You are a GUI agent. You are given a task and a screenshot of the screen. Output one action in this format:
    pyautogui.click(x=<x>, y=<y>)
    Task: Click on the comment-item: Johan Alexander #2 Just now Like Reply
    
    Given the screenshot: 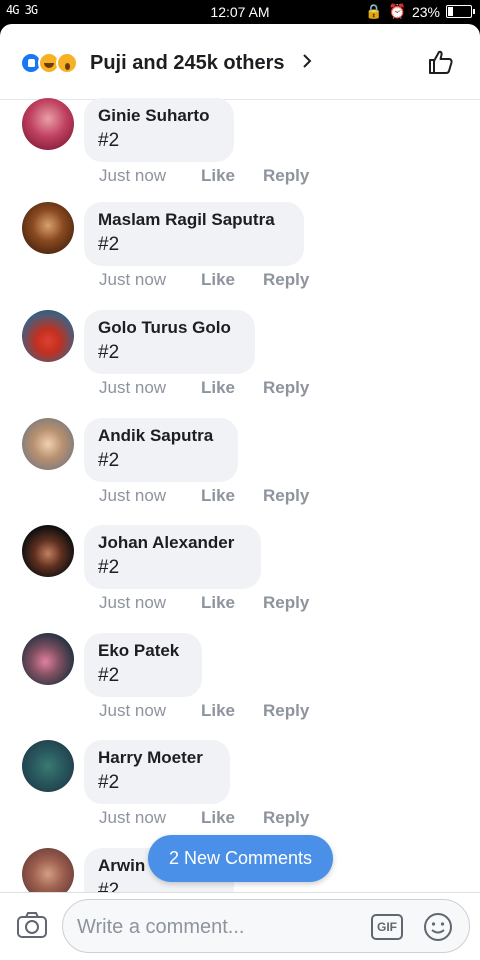 What is the action you would take?
    pyautogui.click(x=240, y=579)
    